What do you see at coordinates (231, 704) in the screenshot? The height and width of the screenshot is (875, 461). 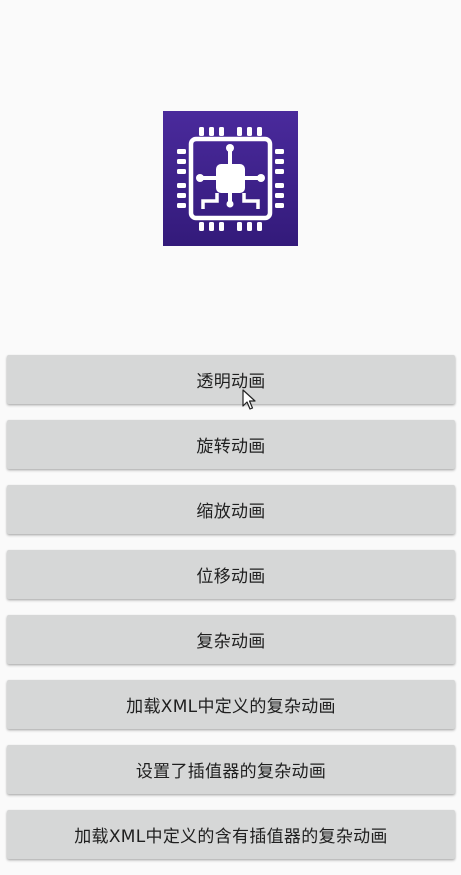 I see `xml-complex-animation-button: 加载XML中定义的复杂动画` at bounding box center [231, 704].